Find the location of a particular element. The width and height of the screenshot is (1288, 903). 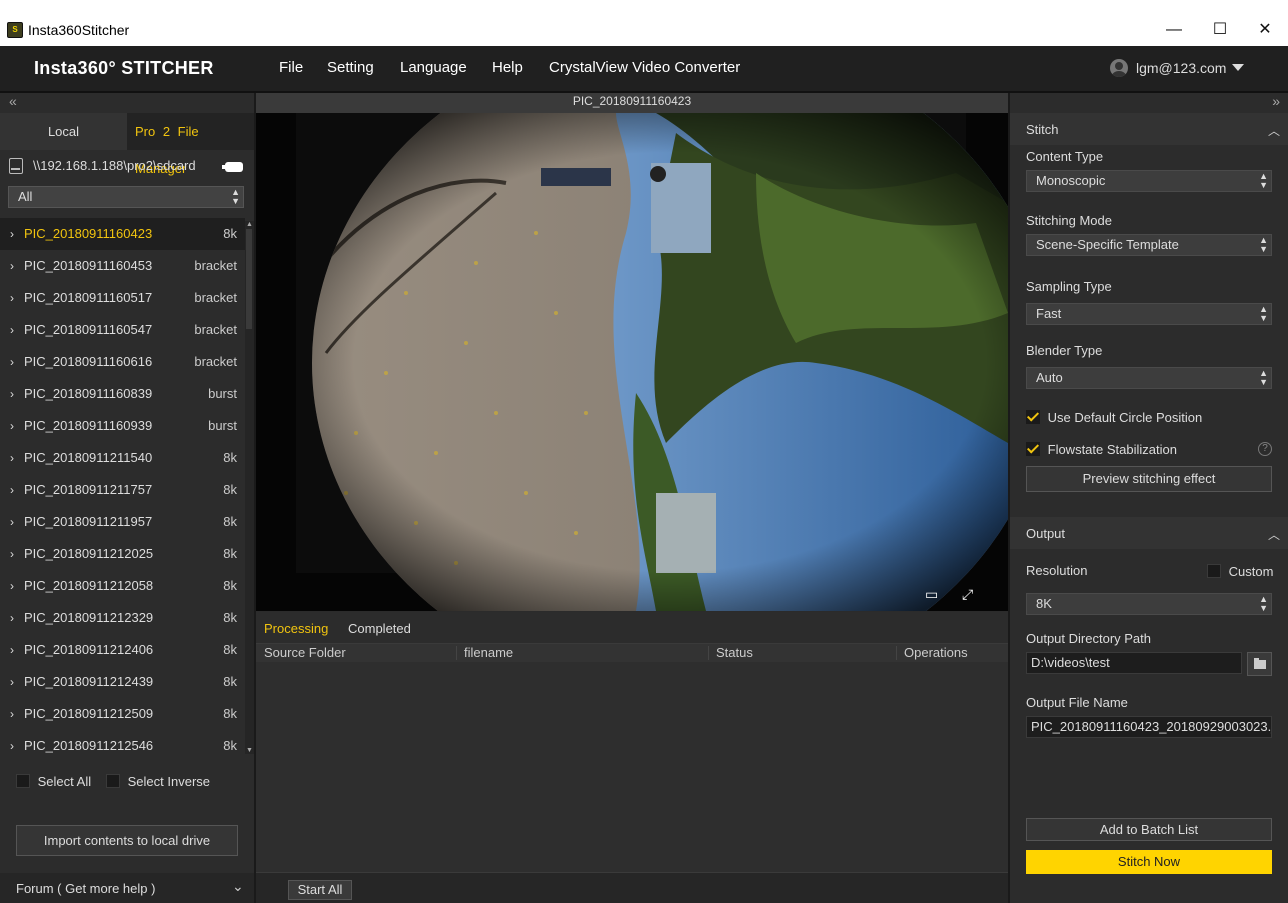

blender-type-label: Blender Type is located at coordinates (1064, 350).